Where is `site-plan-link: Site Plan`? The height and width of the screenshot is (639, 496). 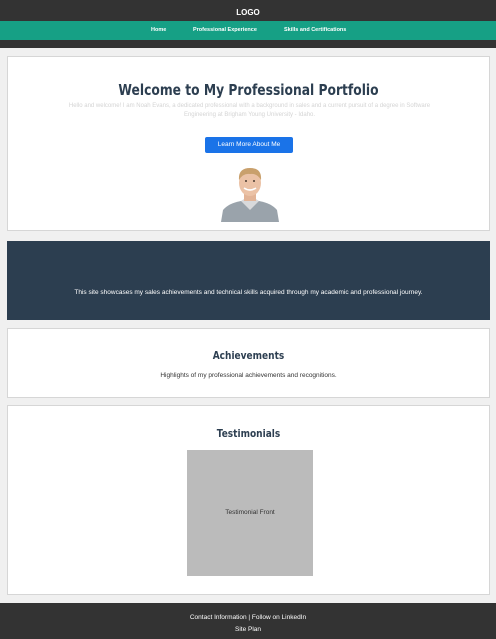 site-plan-link: Site Plan is located at coordinates (248, 629).